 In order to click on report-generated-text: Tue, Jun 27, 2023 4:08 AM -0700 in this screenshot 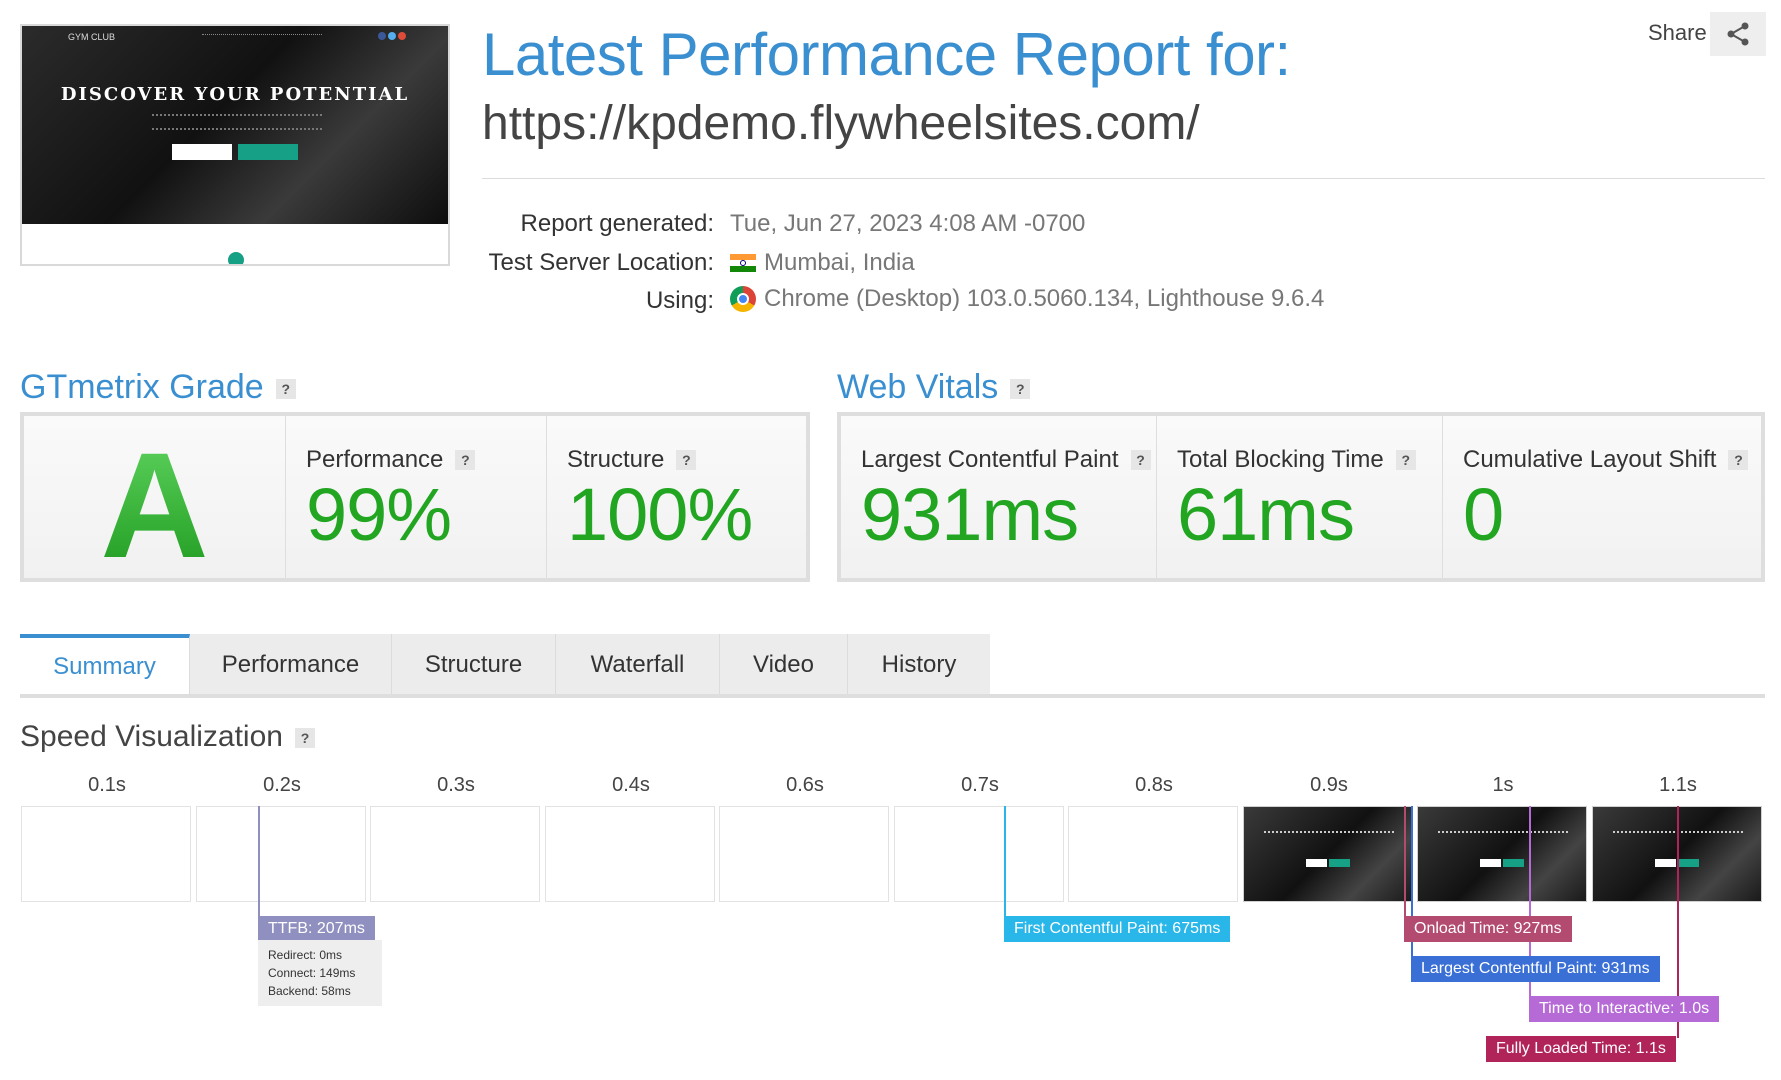, I will do `click(908, 223)`.